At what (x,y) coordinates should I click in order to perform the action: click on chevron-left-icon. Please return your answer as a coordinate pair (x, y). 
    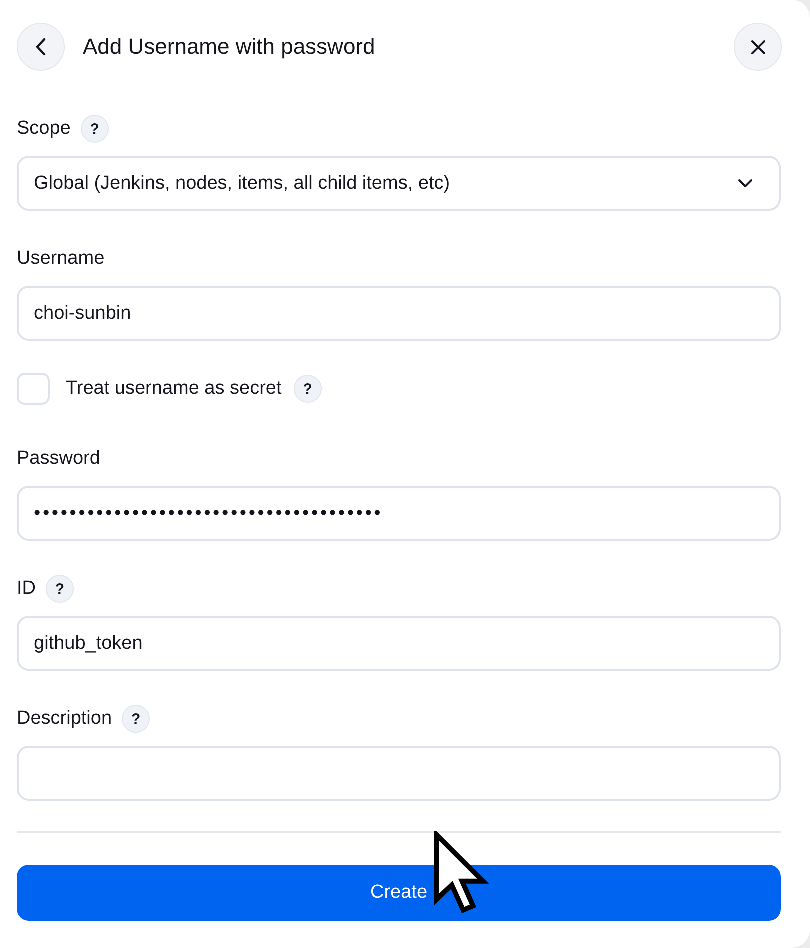
    Looking at the image, I should click on (41, 47).